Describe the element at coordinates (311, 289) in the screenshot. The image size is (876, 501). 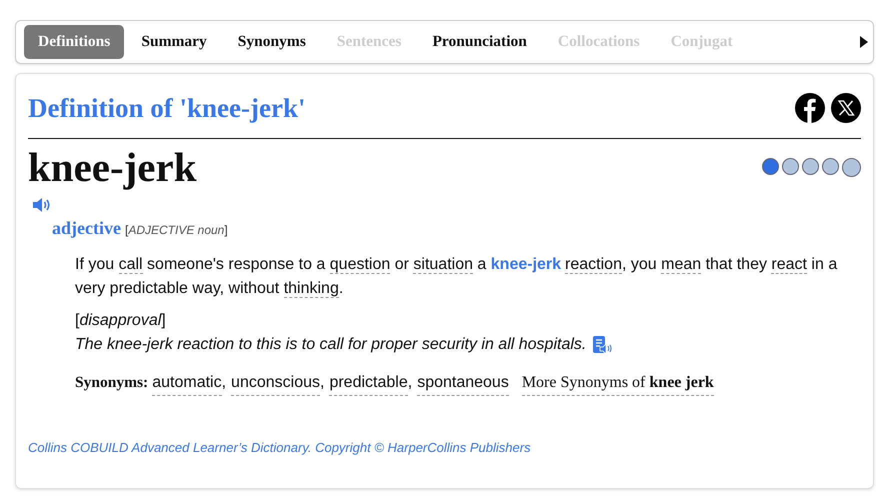
I see `word-link: thinking` at that location.